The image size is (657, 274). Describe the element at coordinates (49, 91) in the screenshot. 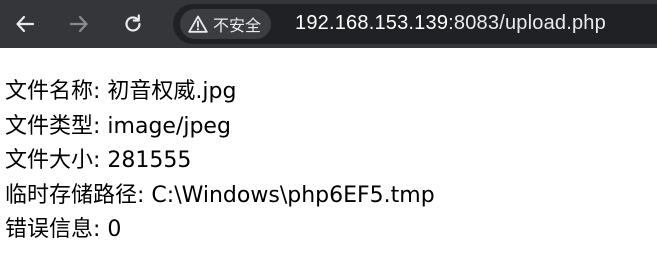

I see `info-label: 文件名称` at that location.